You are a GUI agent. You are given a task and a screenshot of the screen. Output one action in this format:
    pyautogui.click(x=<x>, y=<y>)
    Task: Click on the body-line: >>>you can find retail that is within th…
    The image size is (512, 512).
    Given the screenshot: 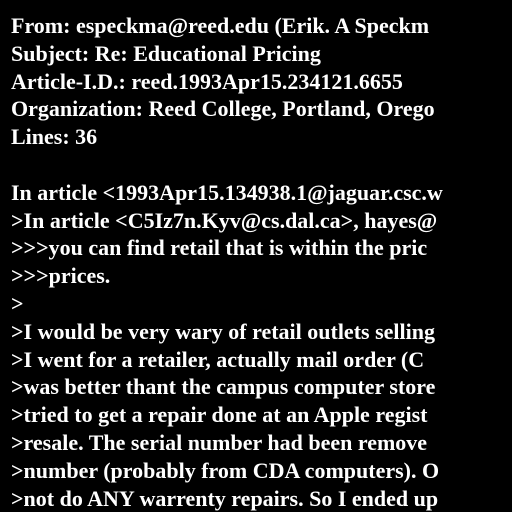 What is the action you would take?
    pyautogui.click(x=219, y=248)
    